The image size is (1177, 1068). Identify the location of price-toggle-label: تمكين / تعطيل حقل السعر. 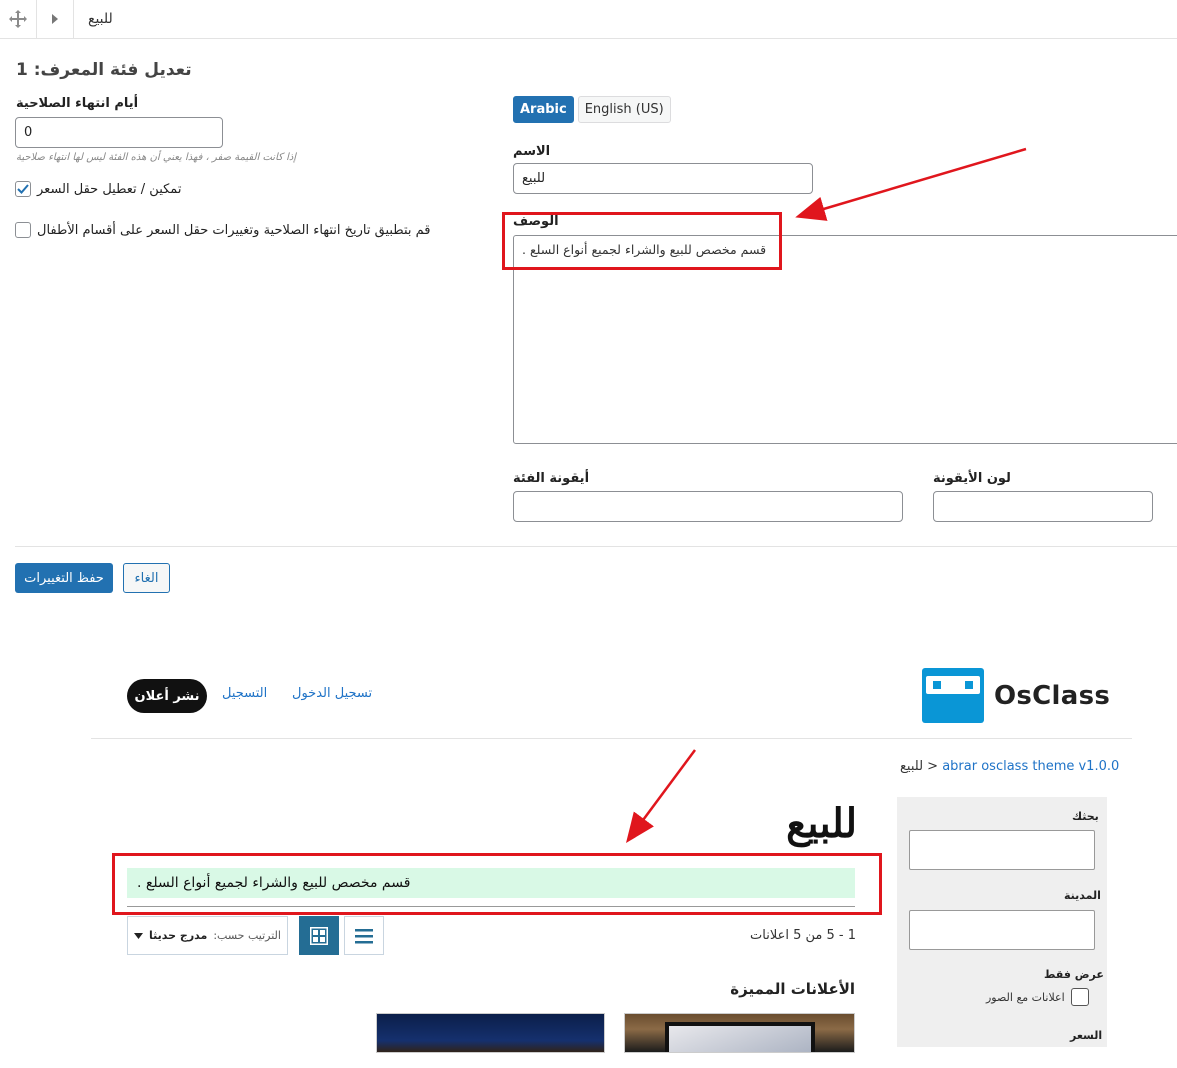
(109, 189).